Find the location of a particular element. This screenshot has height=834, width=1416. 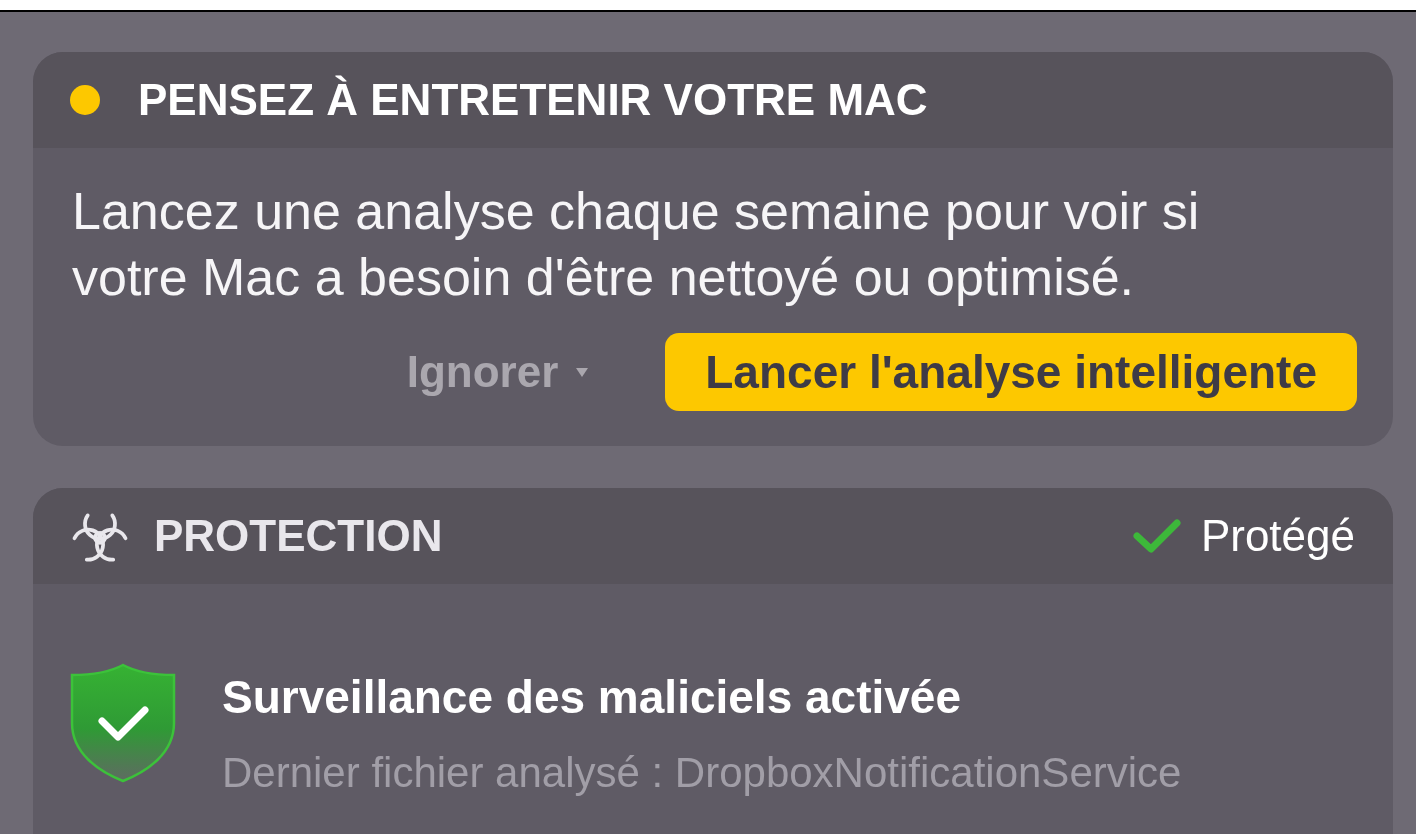

shield-check-icon is located at coordinates (123, 723).